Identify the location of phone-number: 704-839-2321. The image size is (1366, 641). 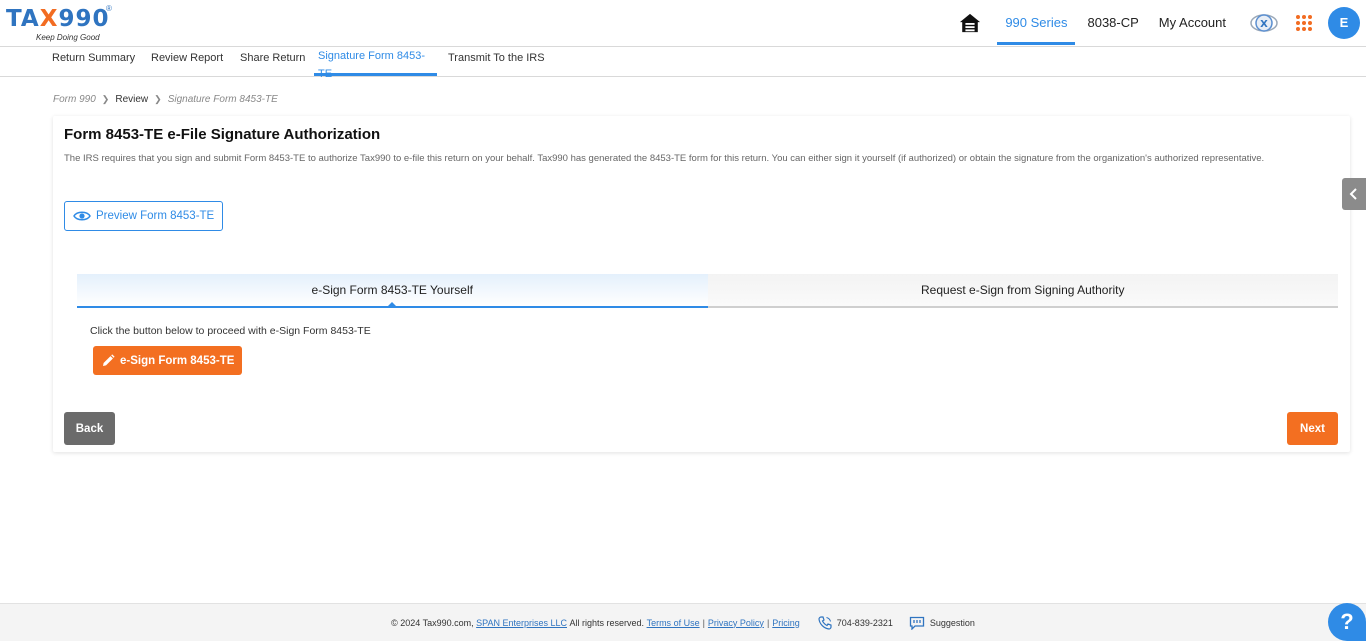
(864, 622).